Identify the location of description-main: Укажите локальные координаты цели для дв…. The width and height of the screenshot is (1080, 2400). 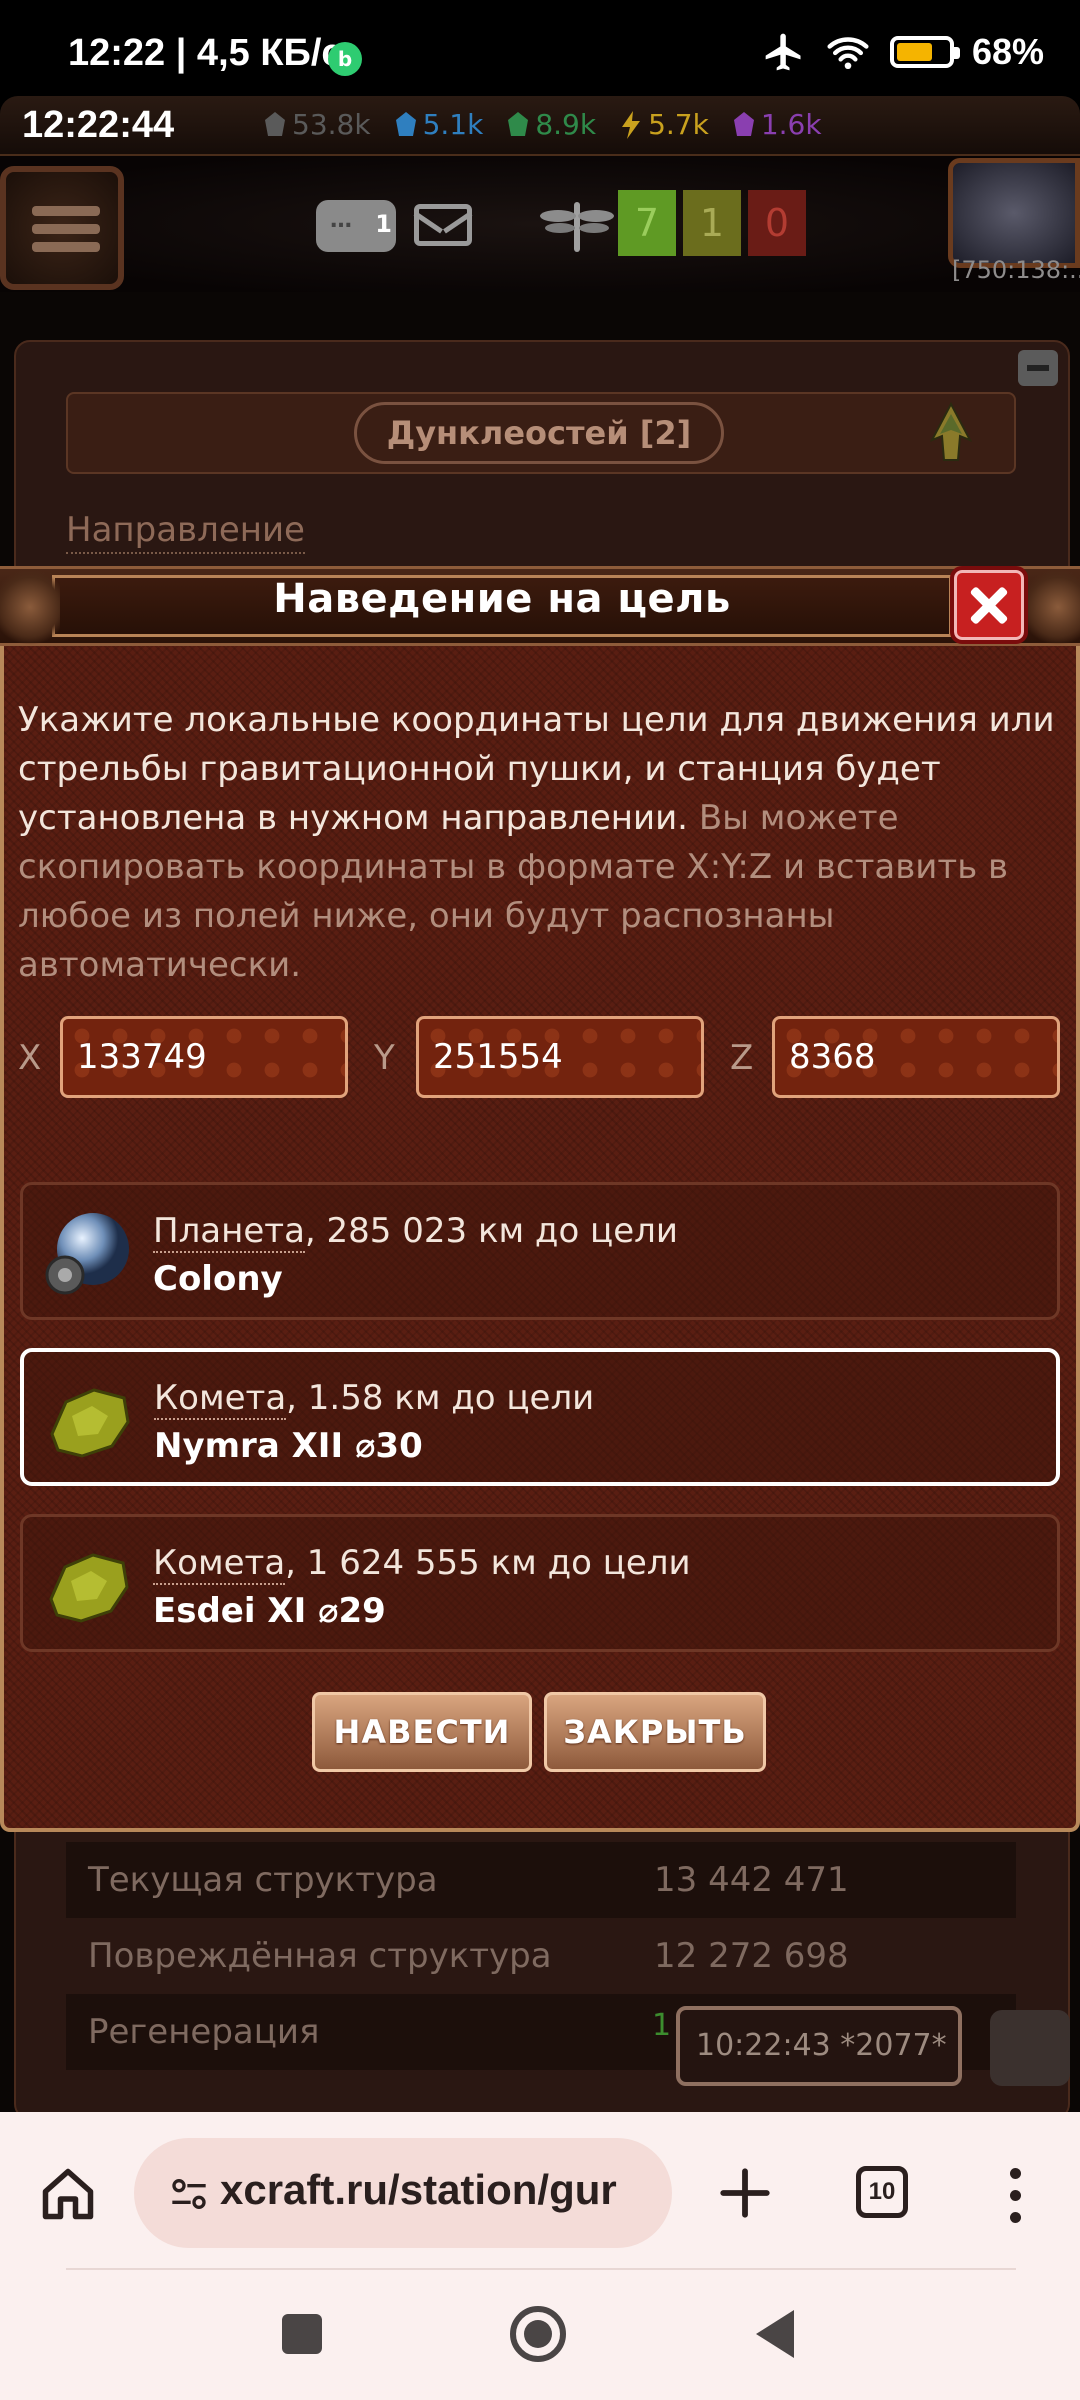
(536, 769).